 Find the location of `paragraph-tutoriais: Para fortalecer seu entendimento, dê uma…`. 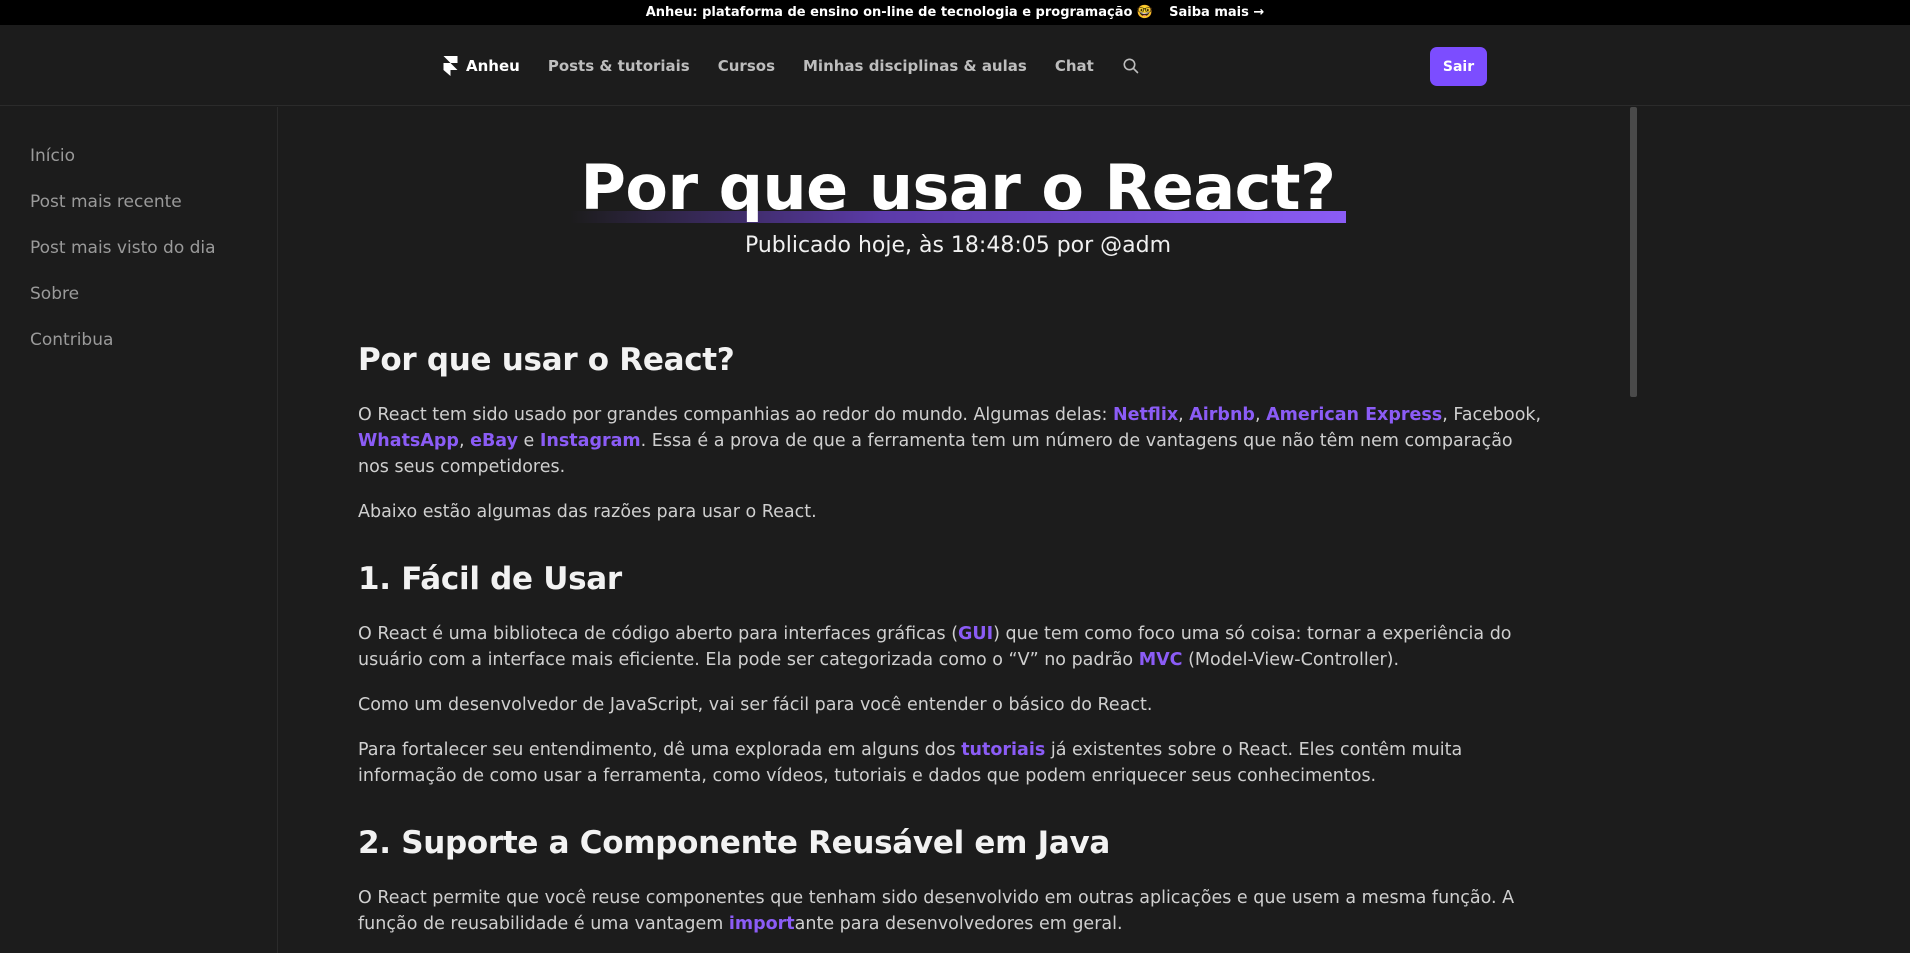

paragraph-tutoriais: Para fortalecer seu entendimento, dê uma… is located at coordinates (910, 763).